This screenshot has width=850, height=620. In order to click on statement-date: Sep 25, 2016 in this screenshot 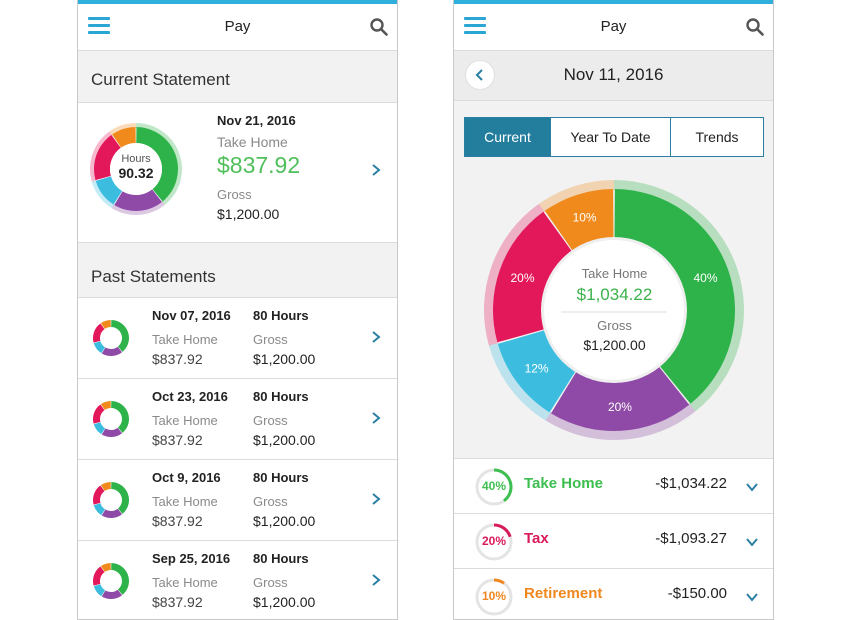, I will do `click(191, 558)`.